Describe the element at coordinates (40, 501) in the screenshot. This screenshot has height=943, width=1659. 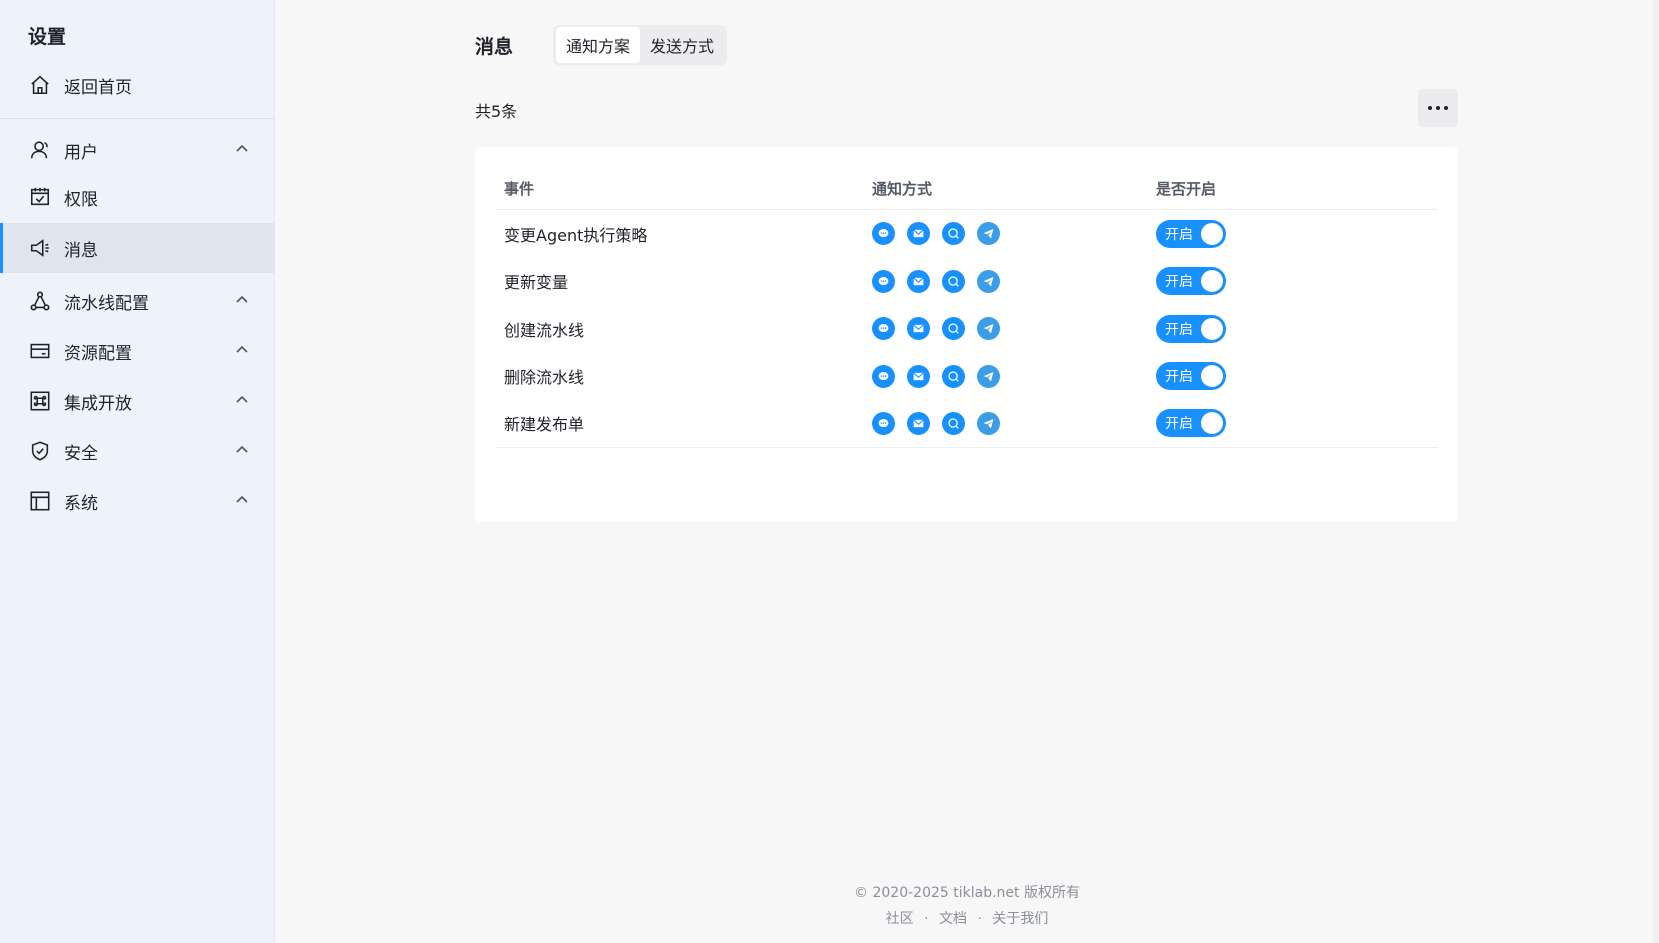
I see `layout-icon` at that location.